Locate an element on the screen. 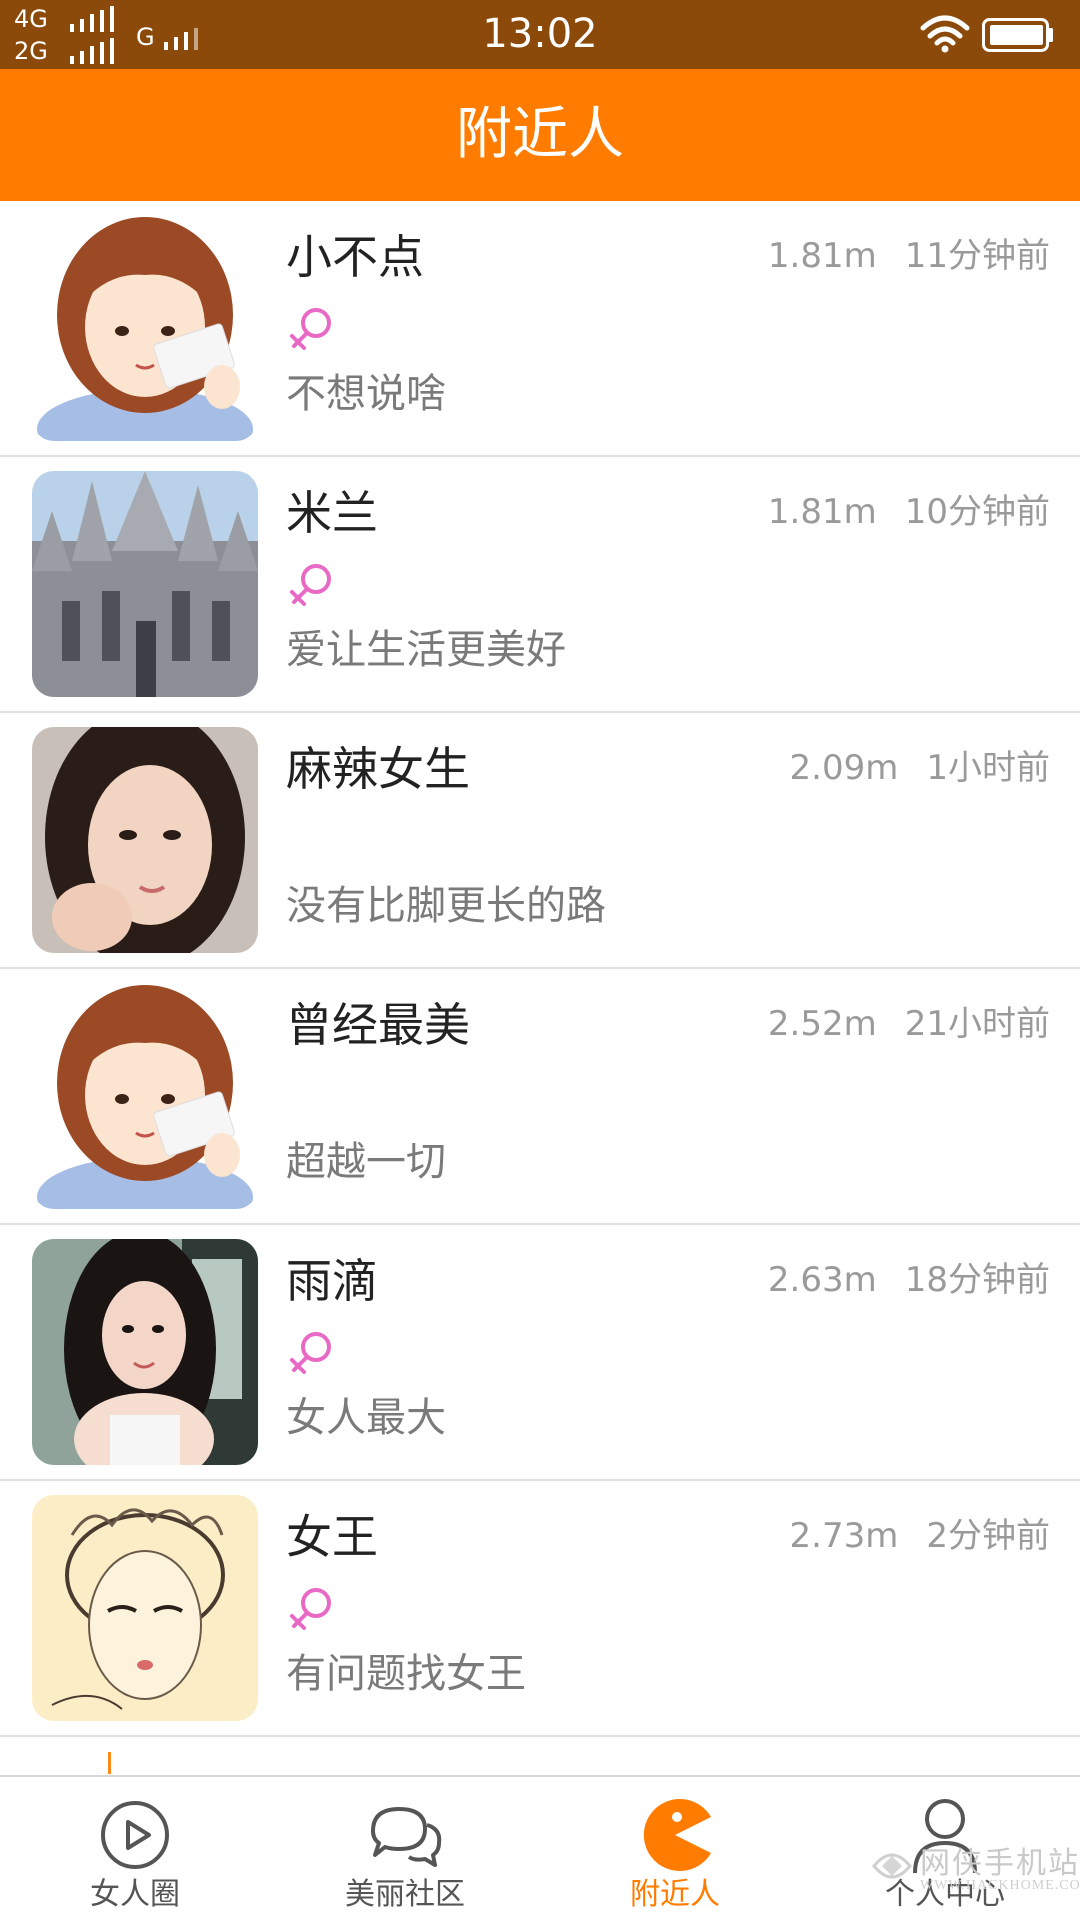 The image size is (1080, 1922). app-header: 附近人 is located at coordinates (540, 135).